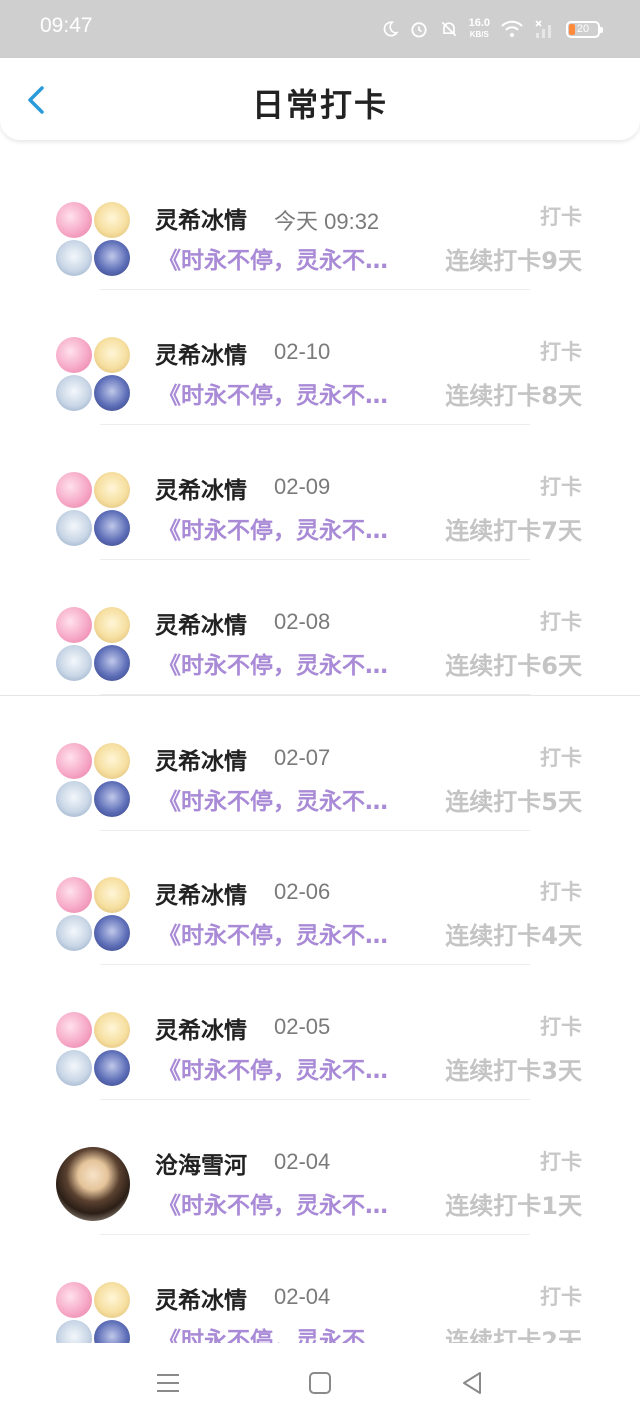 This screenshot has width=640, height=1422. Describe the element at coordinates (584, 29) in the screenshot. I see `battery-icon: 20` at that location.